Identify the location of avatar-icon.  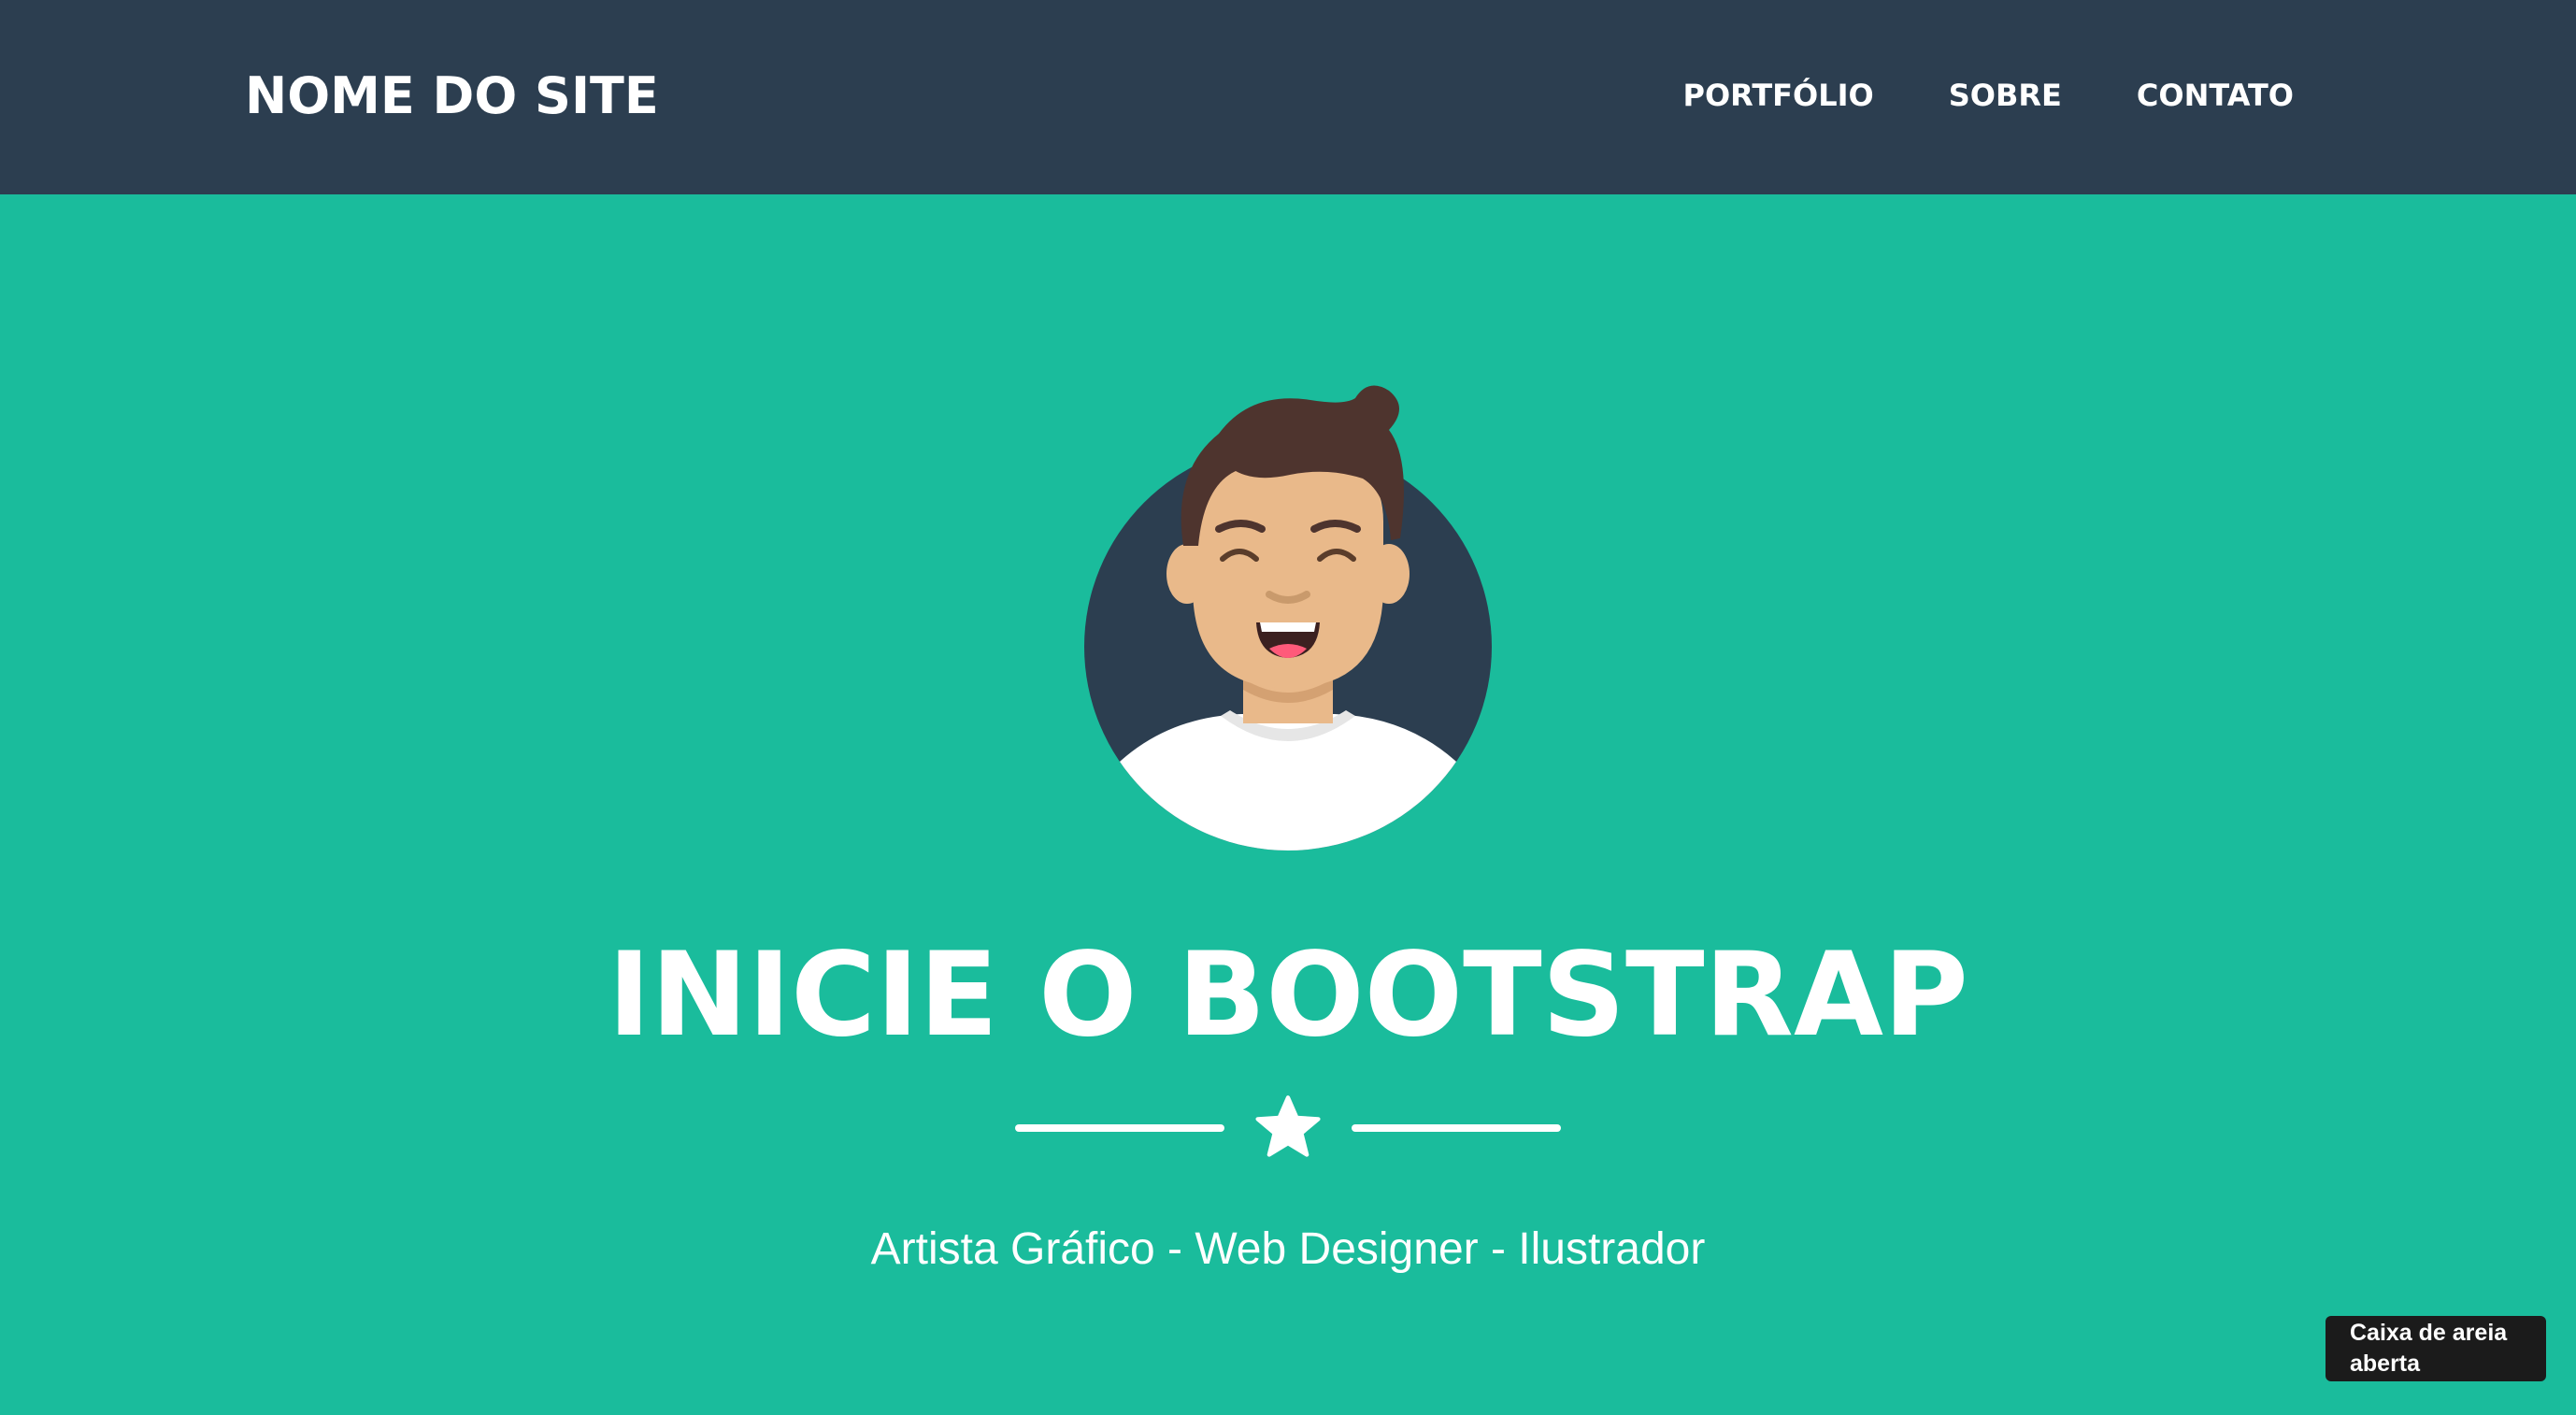
(1288, 618).